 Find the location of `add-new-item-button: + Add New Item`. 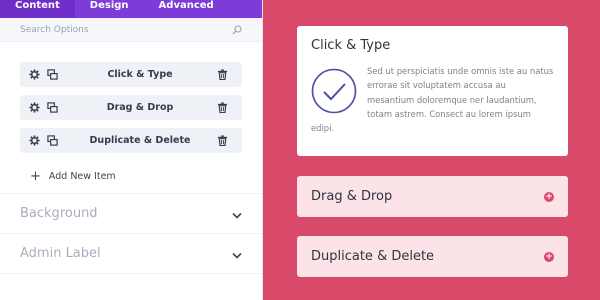

add-new-item-button: + Add New Item is located at coordinates (131, 173).